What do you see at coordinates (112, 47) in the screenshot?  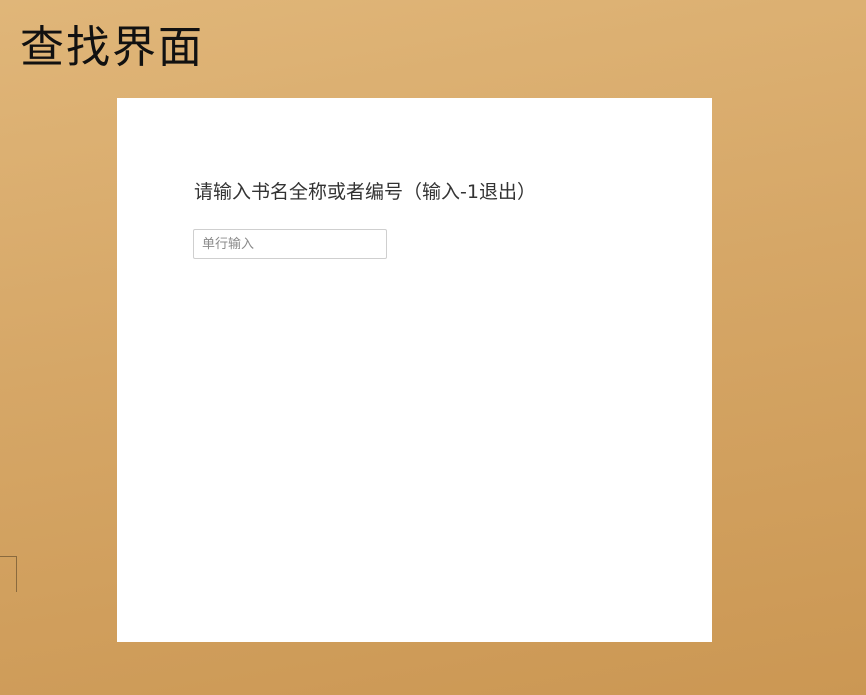 I see `slide-title: 查找界面` at bounding box center [112, 47].